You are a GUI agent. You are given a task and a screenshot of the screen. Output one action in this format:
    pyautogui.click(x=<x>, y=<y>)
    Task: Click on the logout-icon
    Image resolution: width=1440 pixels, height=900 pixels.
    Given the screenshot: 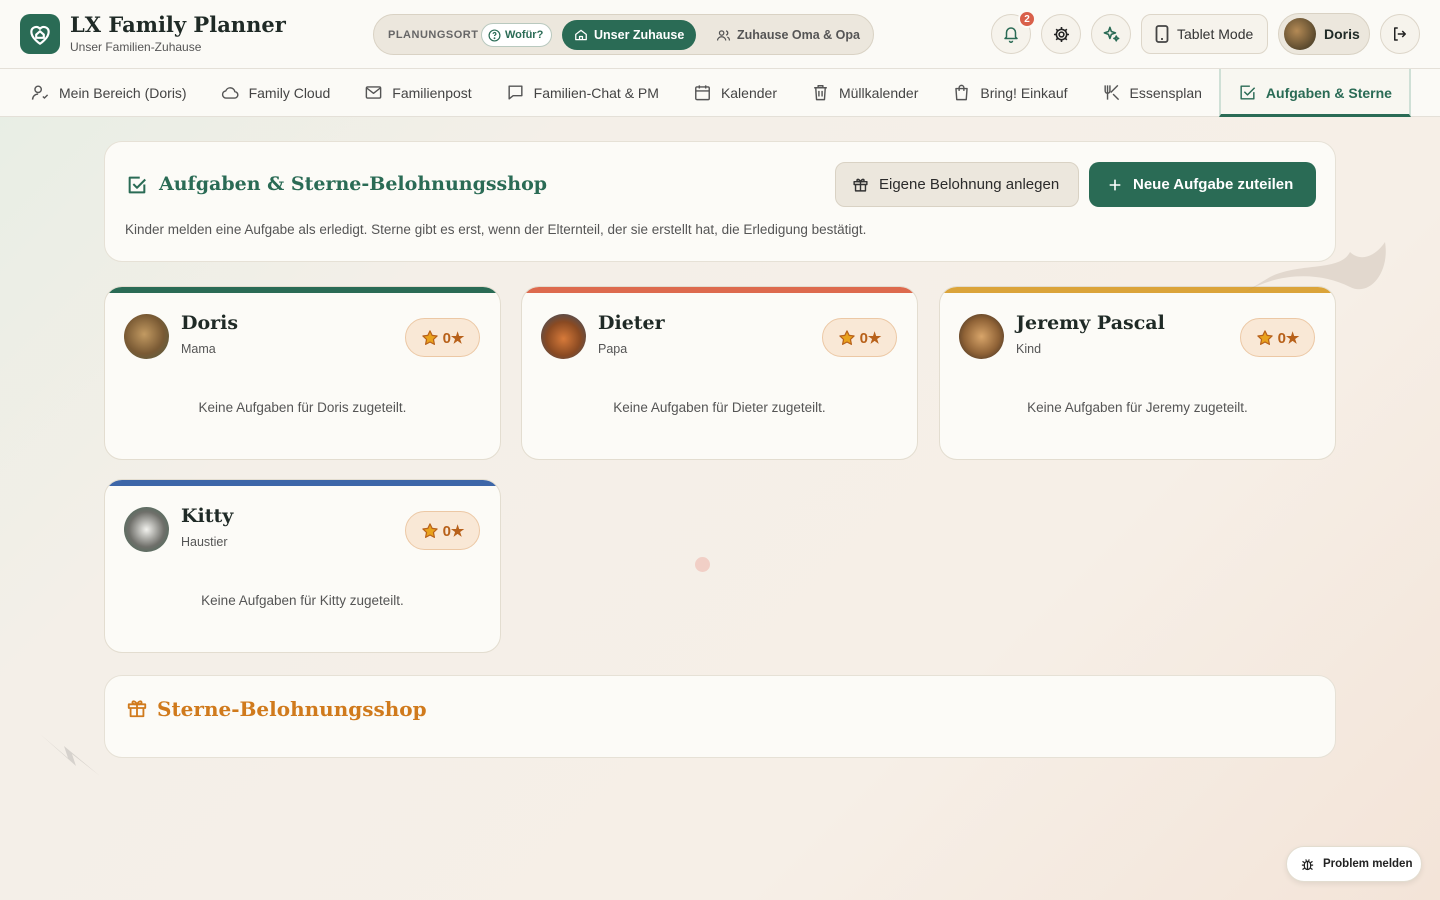 What is the action you would take?
    pyautogui.click(x=1400, y=34)
    